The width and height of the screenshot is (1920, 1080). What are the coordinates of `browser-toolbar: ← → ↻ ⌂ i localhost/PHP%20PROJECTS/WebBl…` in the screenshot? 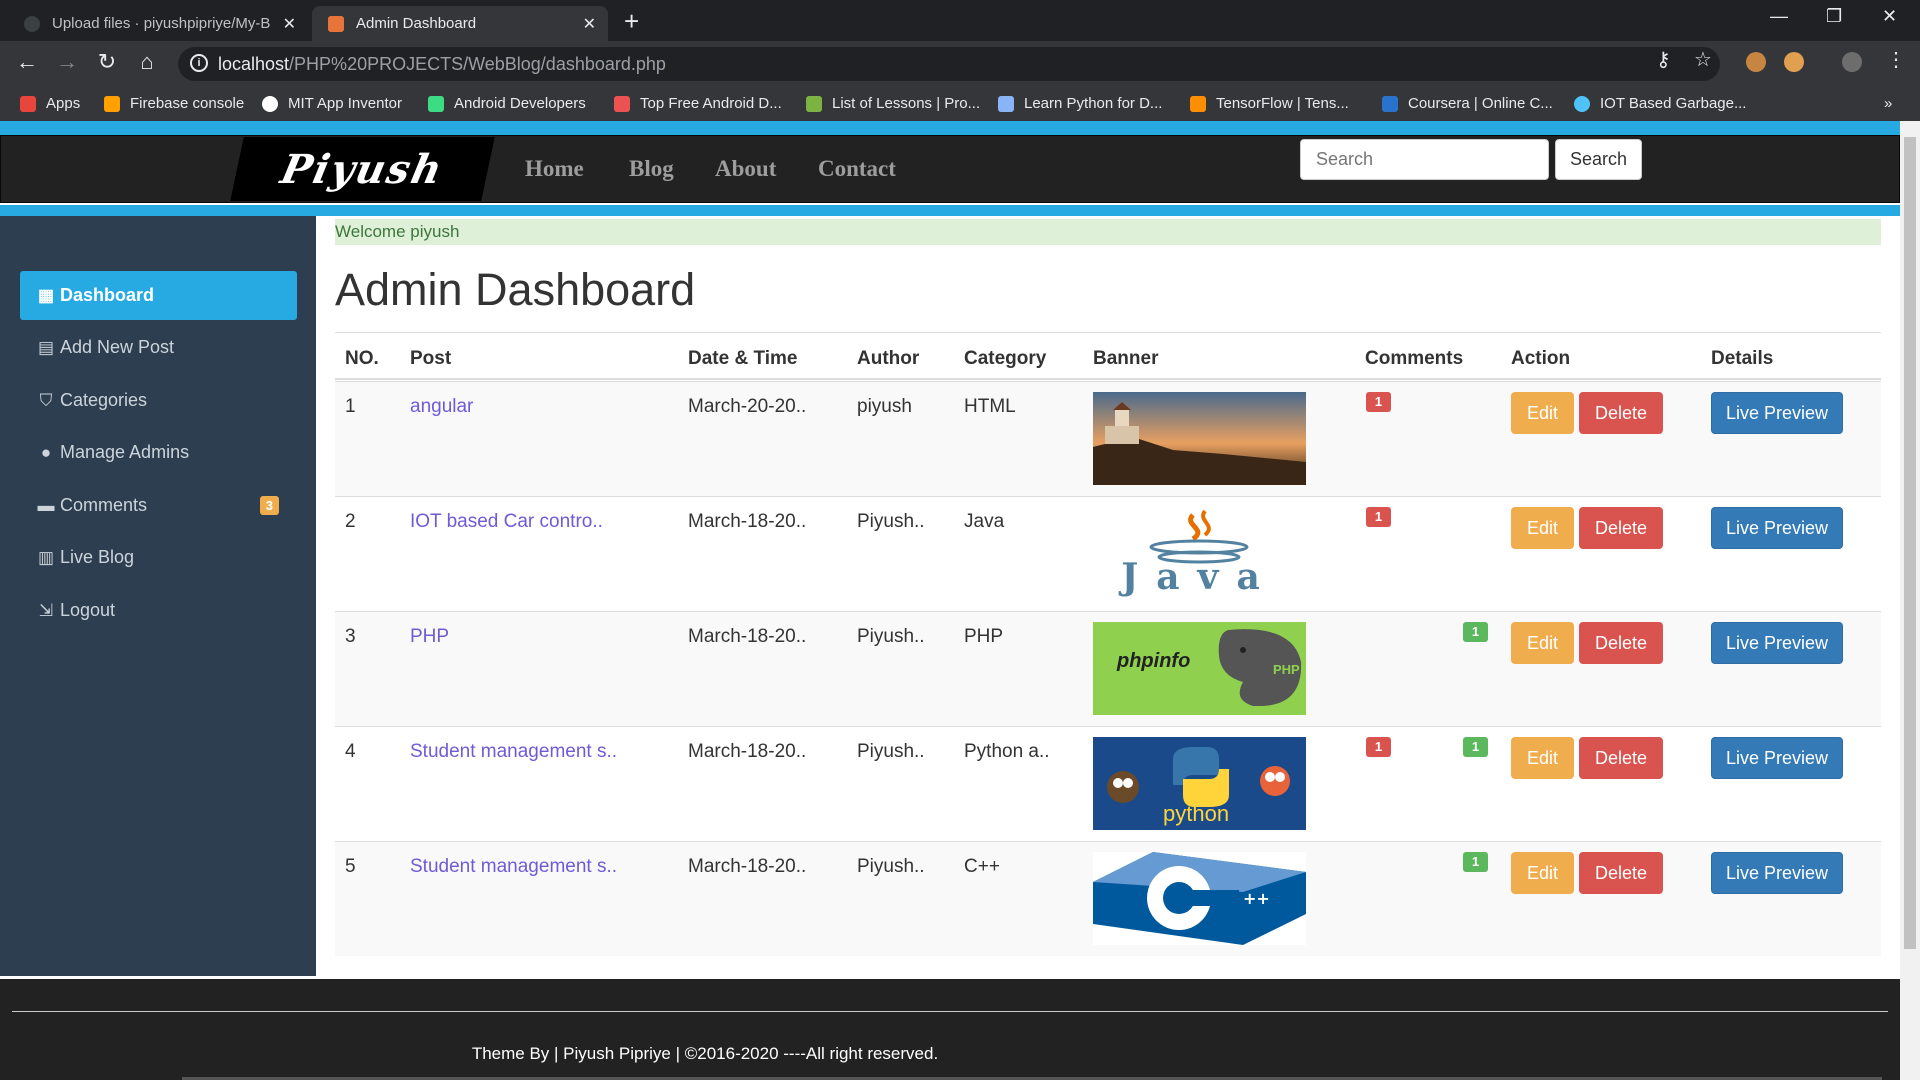 It's located at (960, 64).